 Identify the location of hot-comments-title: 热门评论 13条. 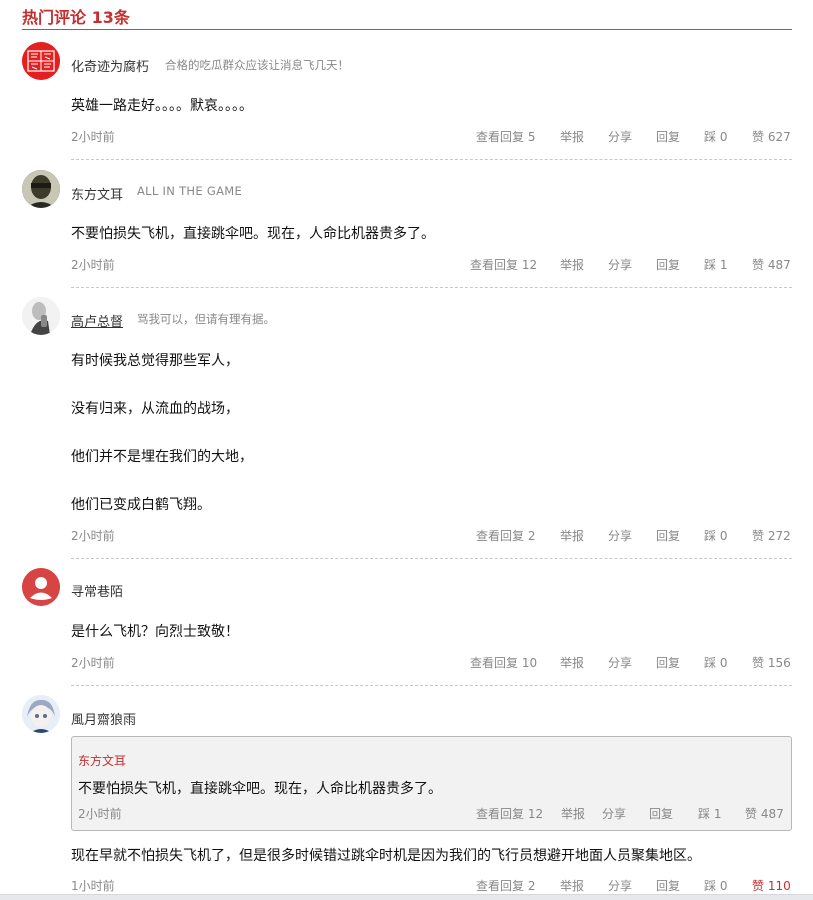
(76, 17).